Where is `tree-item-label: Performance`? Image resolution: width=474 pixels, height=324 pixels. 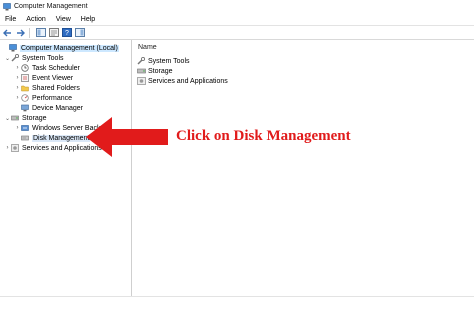
tree-item-label: Performance is located at coordinates (52, 98).